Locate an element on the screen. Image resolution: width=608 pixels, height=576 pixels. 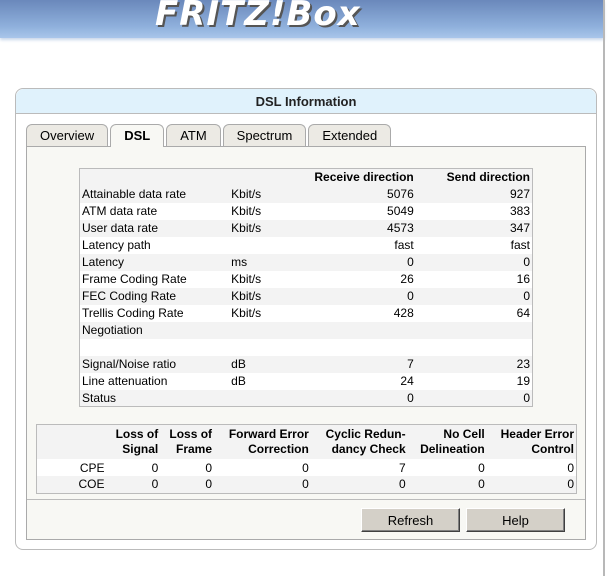
divider is located at coordinates (306, 499).